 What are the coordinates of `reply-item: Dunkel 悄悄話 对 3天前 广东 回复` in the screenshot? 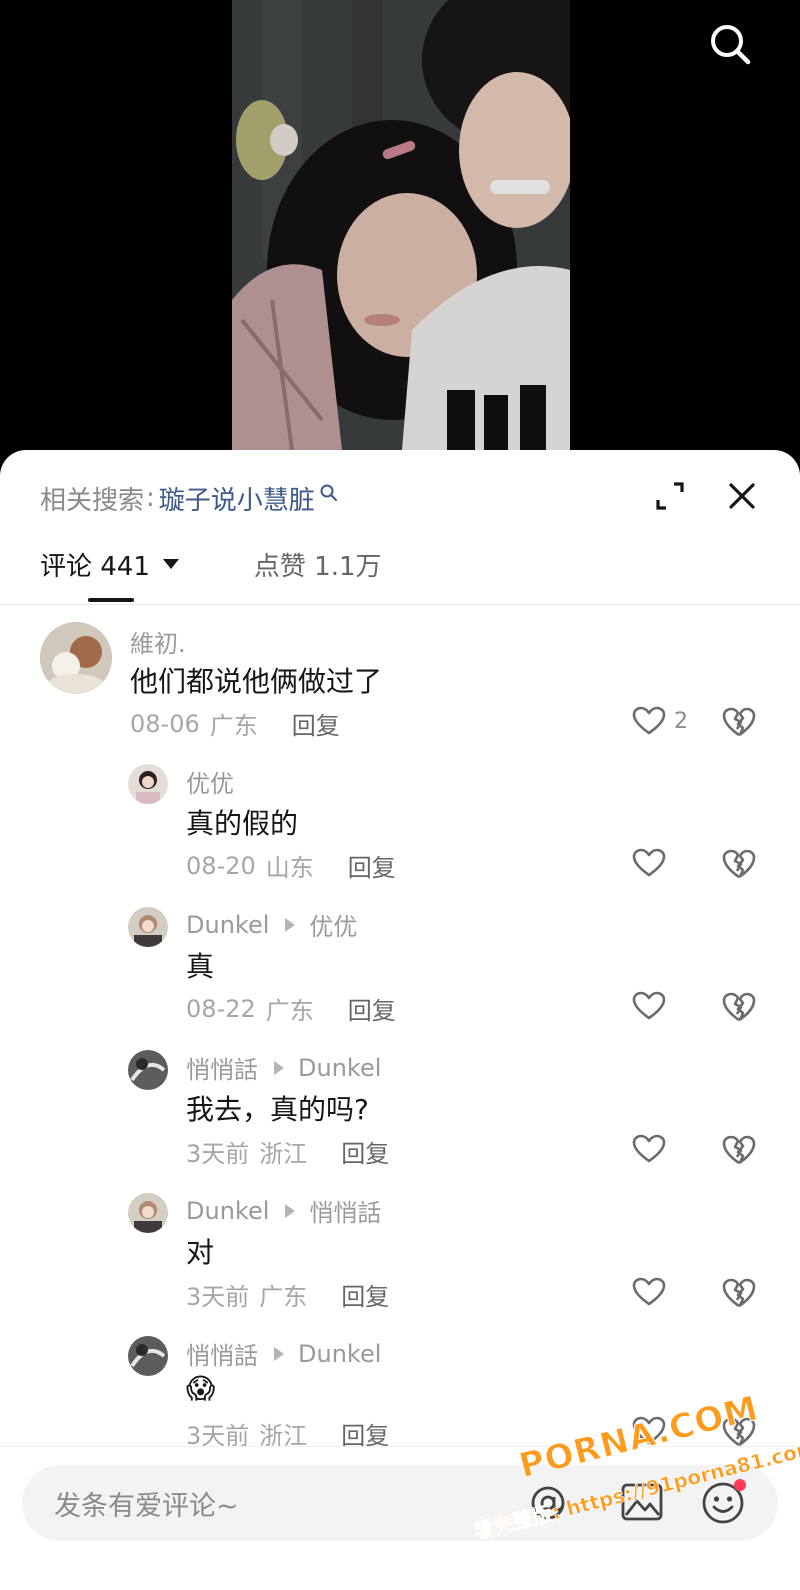 It's located at (400, 1248).